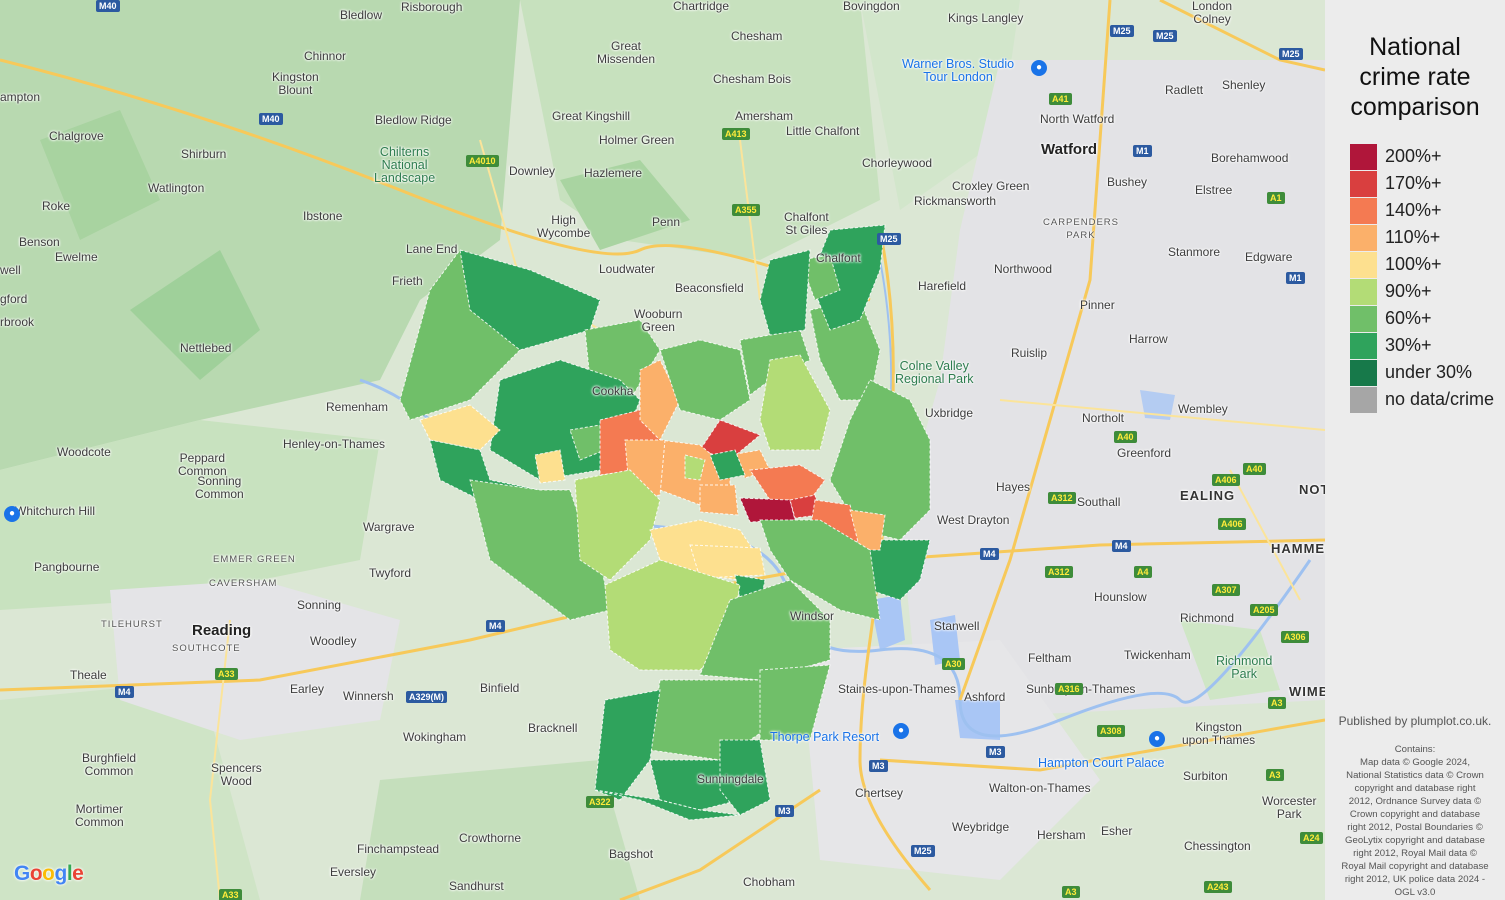 The width and height of the screenshot is (1505, 900). I want to click on place-label: Croxley Green, so click(990, 186).